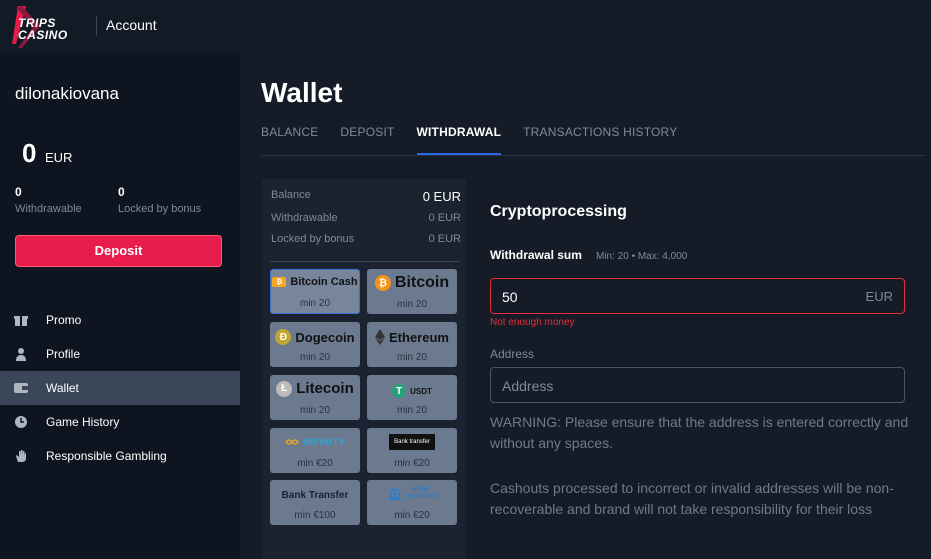  Describe the element at coordinates (283, 337) in the screenshot. I see `dogecoin-icon: Ð` at that location.